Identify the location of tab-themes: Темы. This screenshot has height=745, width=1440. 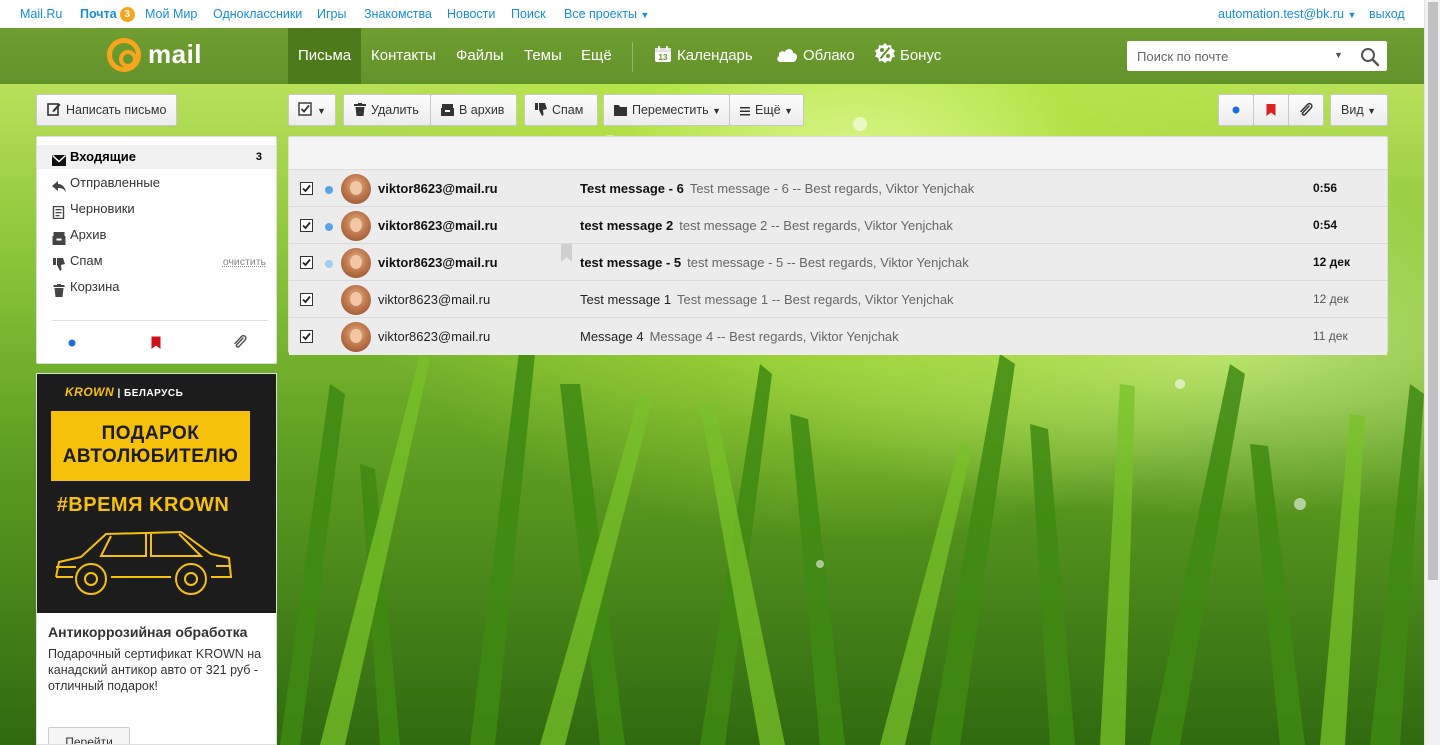
(543, 56).